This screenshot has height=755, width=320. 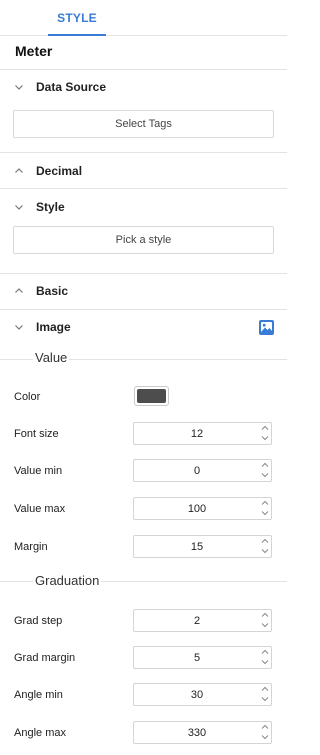 I want to click on section-image-header: Image, so click(x=143, y=328).